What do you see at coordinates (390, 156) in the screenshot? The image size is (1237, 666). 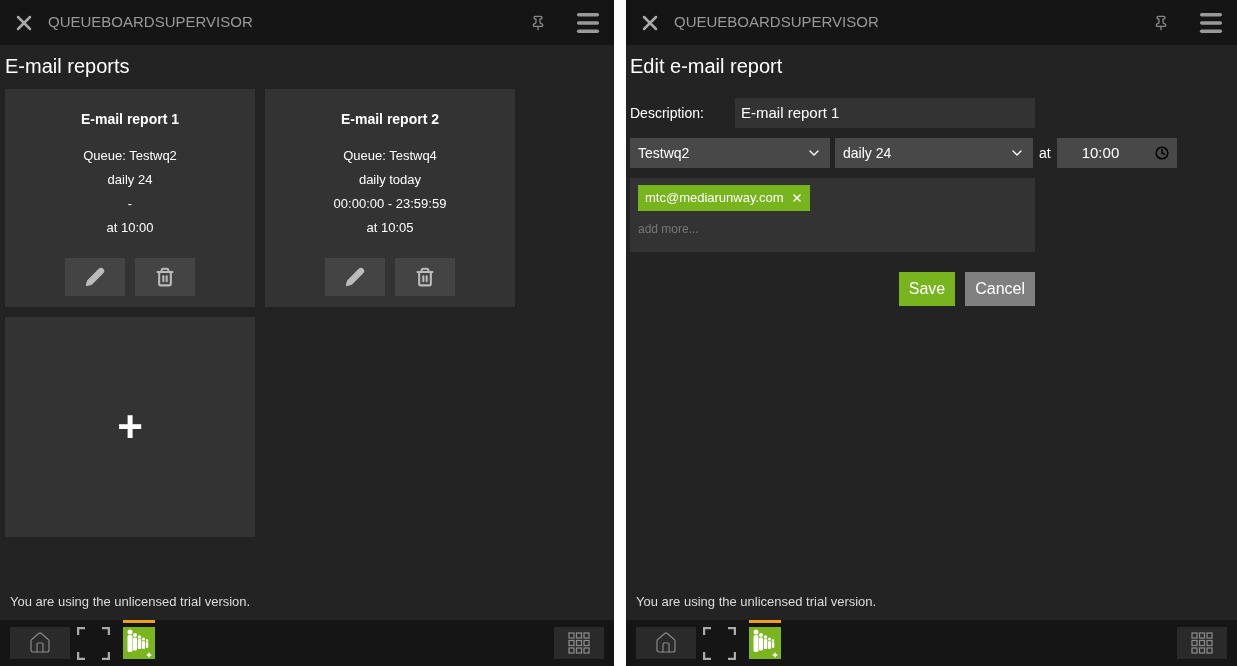 I see `report-detail: Queue: Testwq4` at bounding box center [390, 156].